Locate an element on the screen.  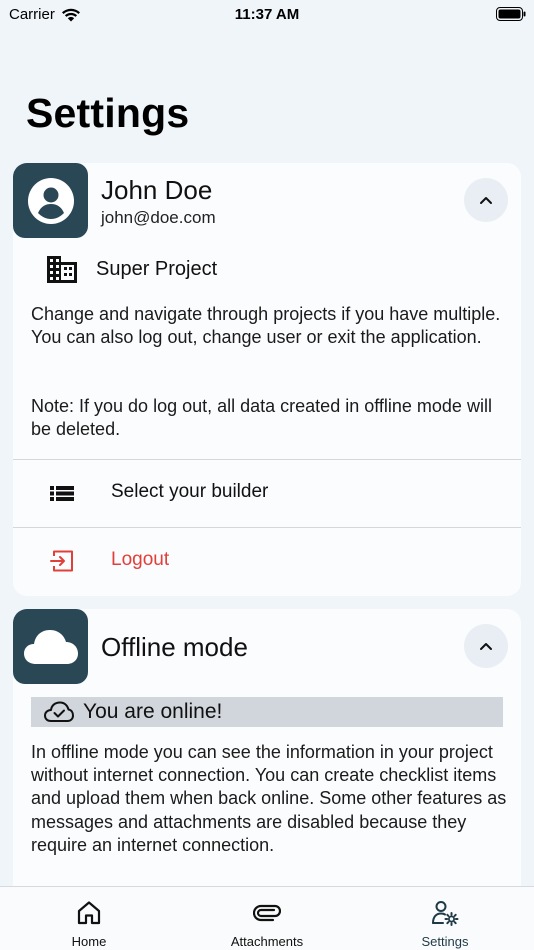
home-icon is located at coordinates (89, 913).